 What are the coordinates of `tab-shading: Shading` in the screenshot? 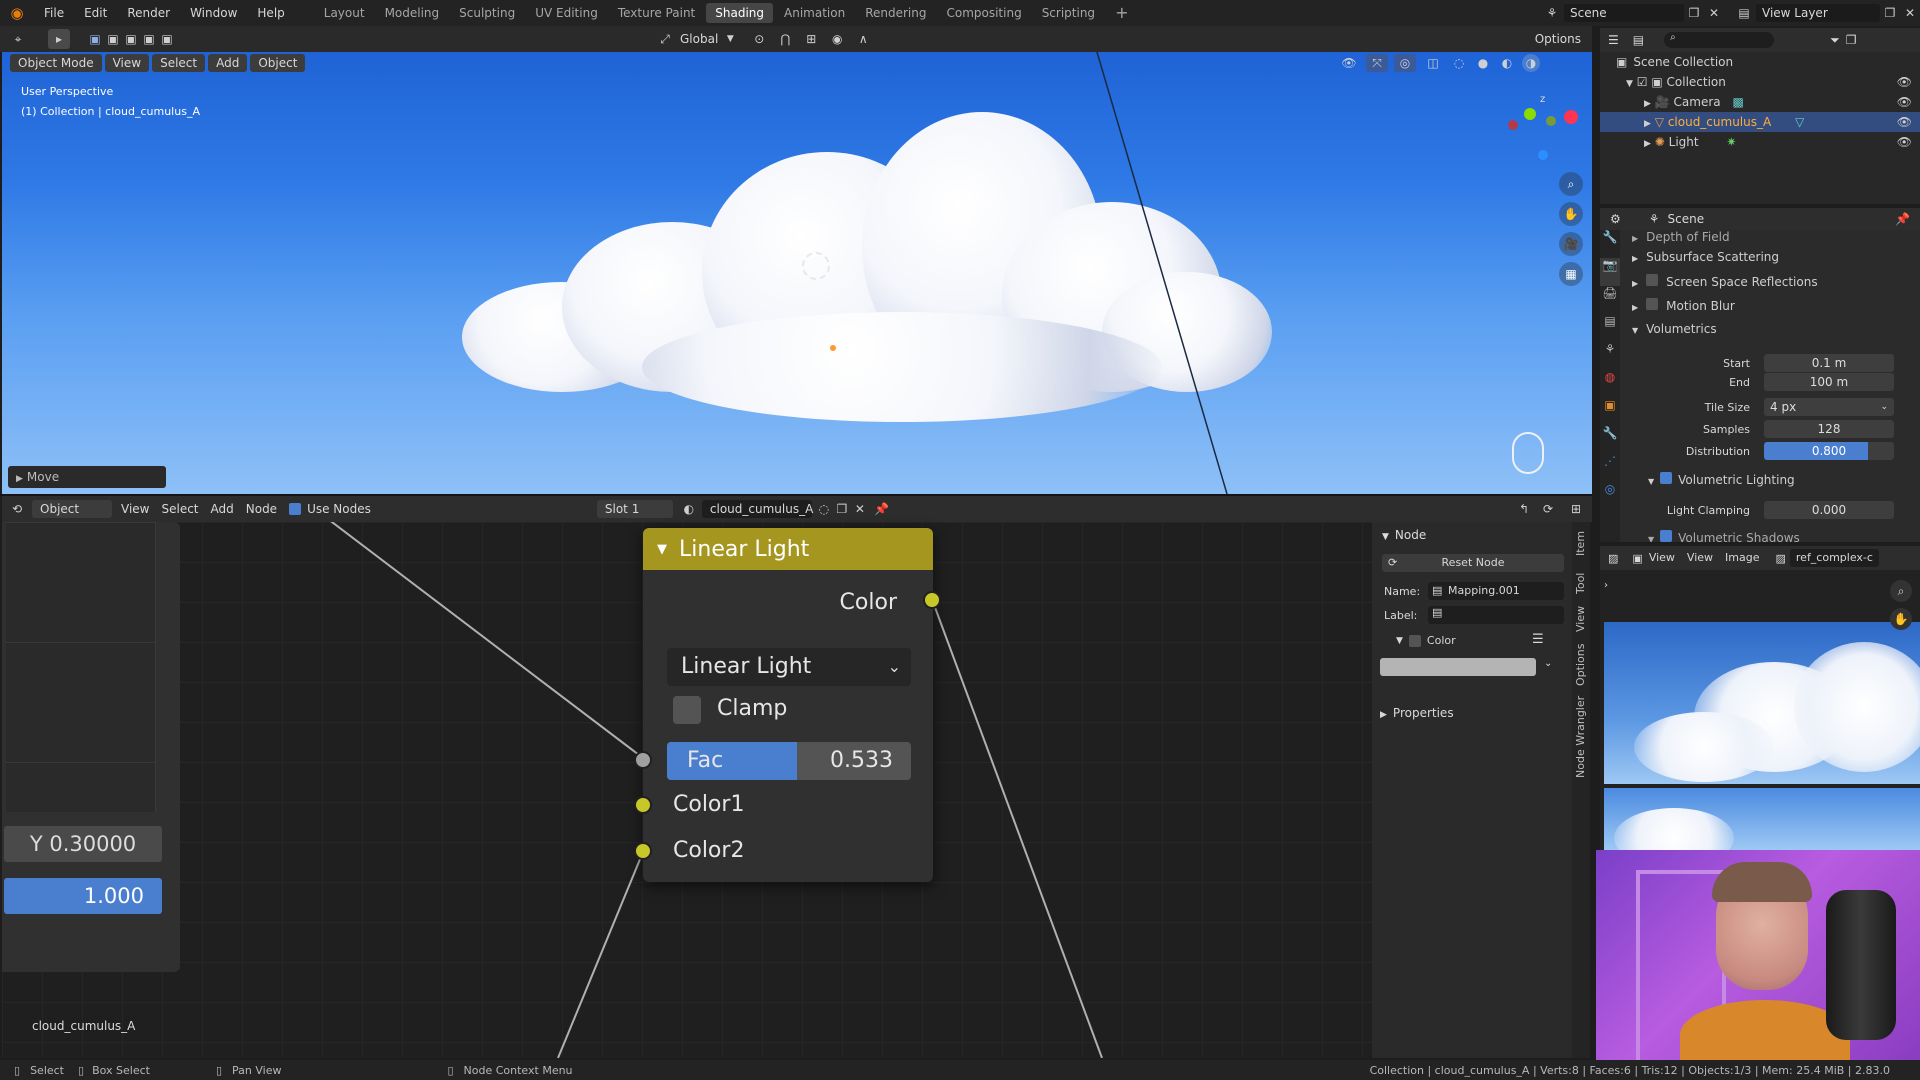 It's located at (739, 13).